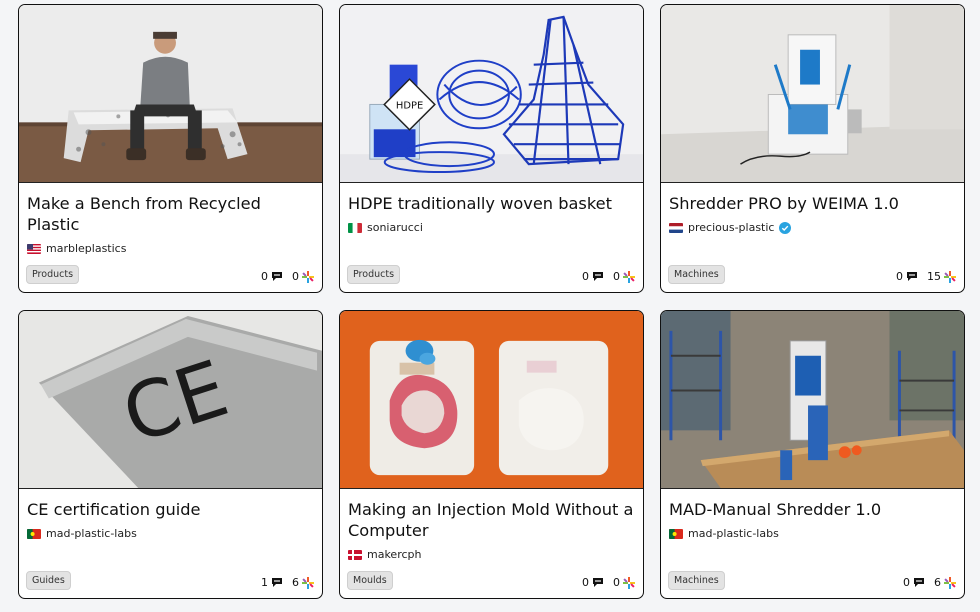  What do you see at coordinates (48, 580) in the screenshot?
I see `category-tag: Guides` at bounding box center [48, 580].